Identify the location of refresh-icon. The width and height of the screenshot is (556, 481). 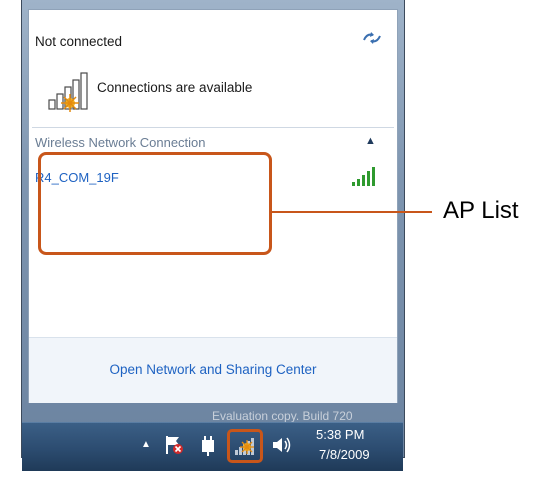
(372, 38).